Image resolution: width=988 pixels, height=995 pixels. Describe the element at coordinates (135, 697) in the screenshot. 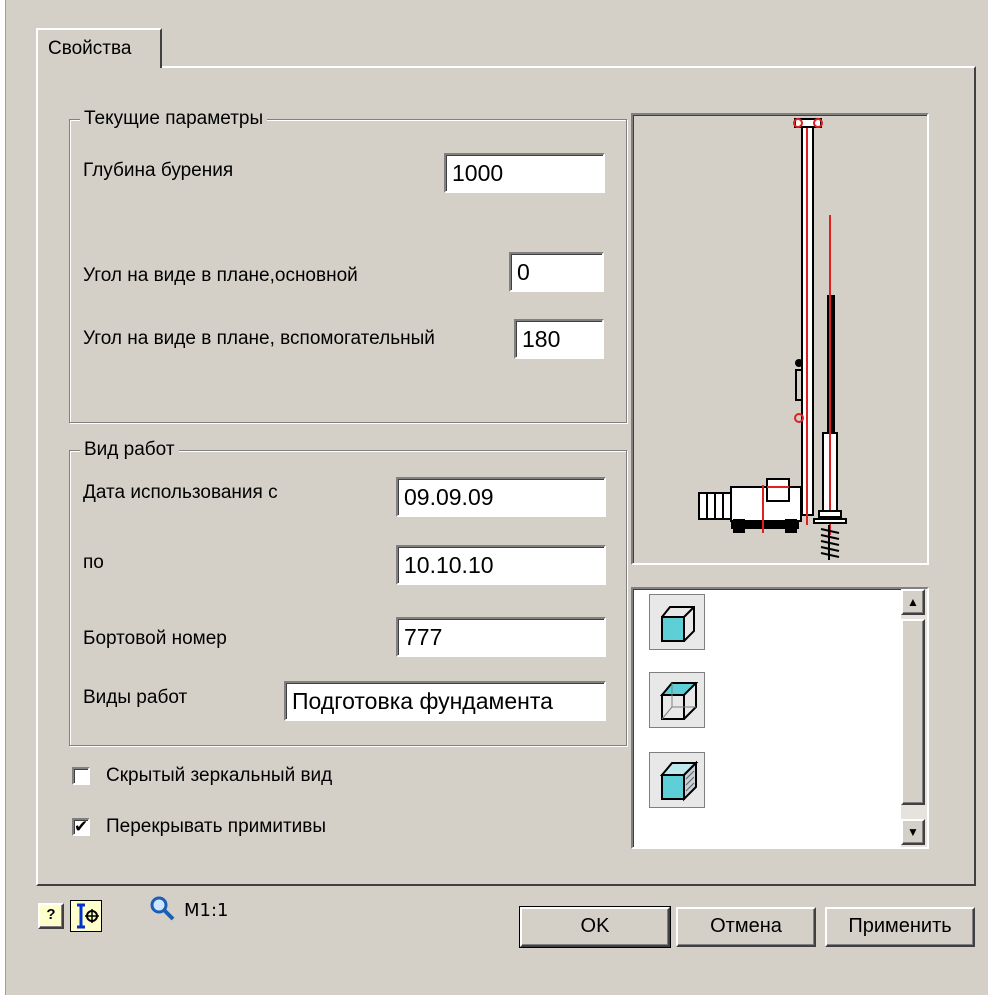

I see `work-types-label: Виды работ` at that location.